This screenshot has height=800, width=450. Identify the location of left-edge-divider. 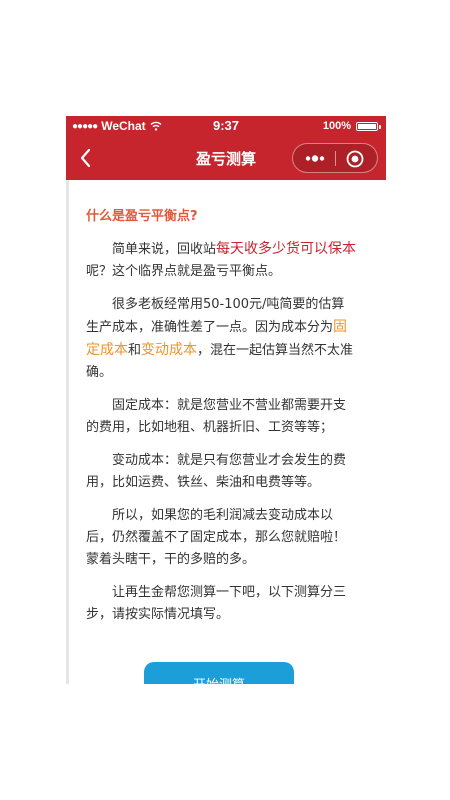
(67, 432).